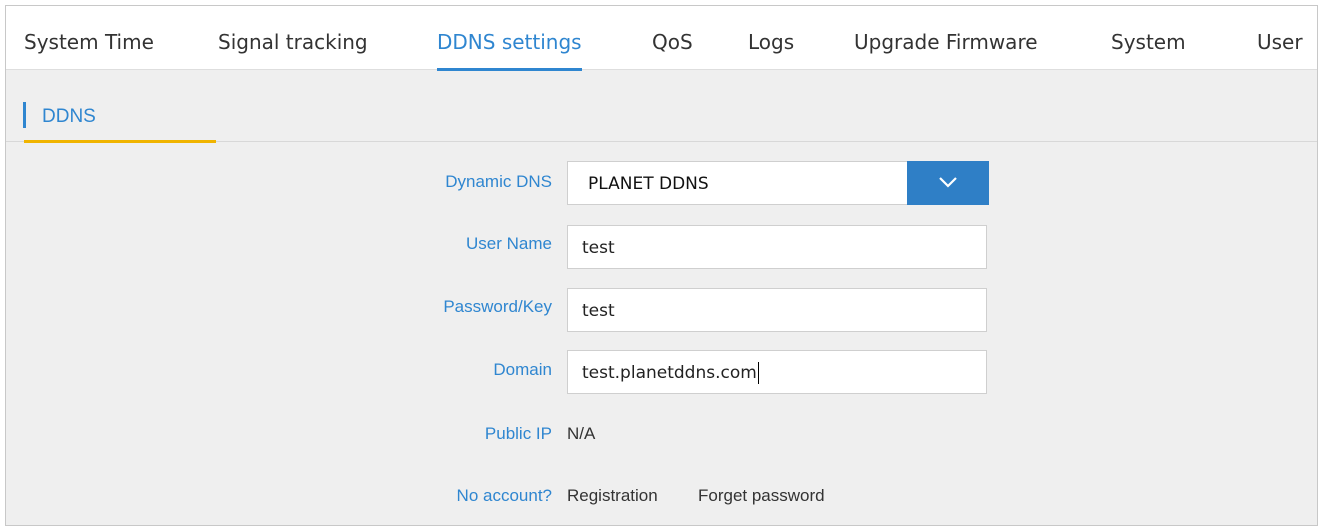 Image resolution: width=1324 pixels, height=532 pixels. I want to click on section-marker, so click(24, 115).